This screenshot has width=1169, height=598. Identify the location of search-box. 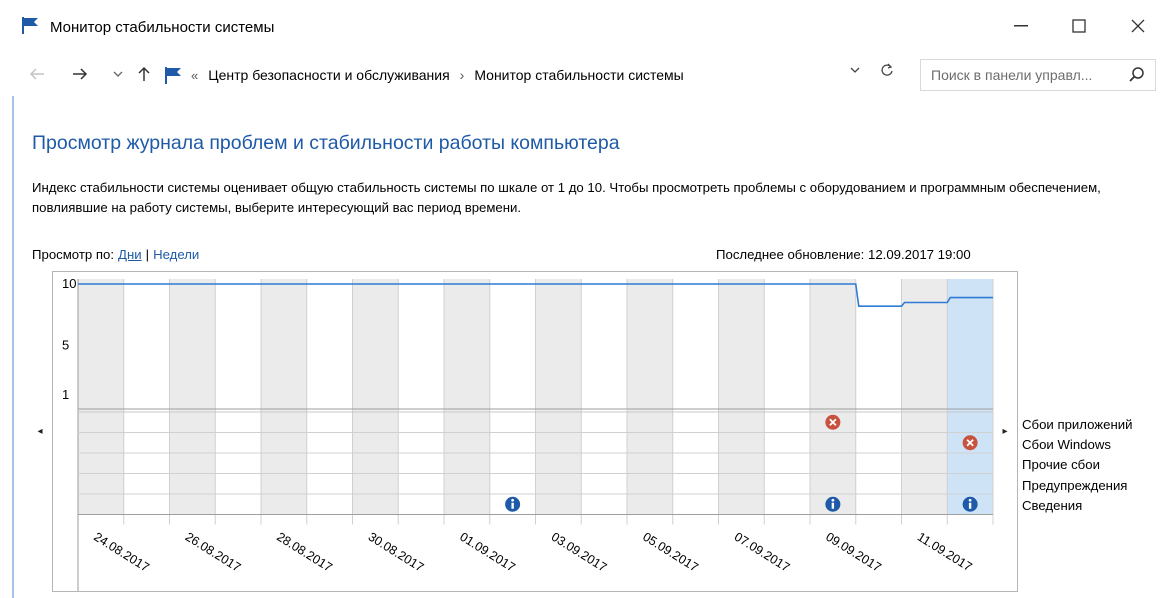
(1038, 75).